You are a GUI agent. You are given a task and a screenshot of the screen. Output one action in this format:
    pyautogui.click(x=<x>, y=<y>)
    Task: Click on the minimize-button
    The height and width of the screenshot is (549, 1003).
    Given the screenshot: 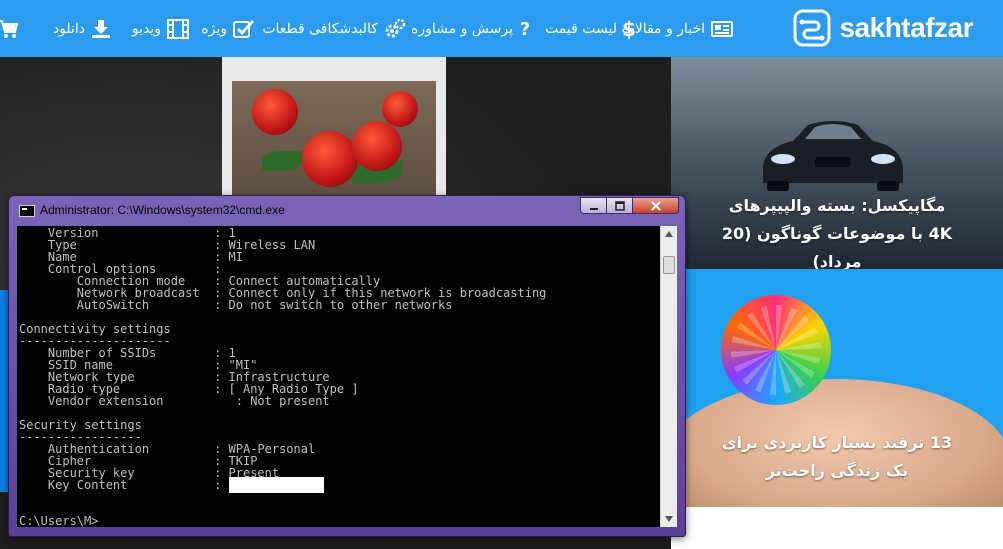 What is the action you would take?
    pyautogui.click(x=593, y=205)
    